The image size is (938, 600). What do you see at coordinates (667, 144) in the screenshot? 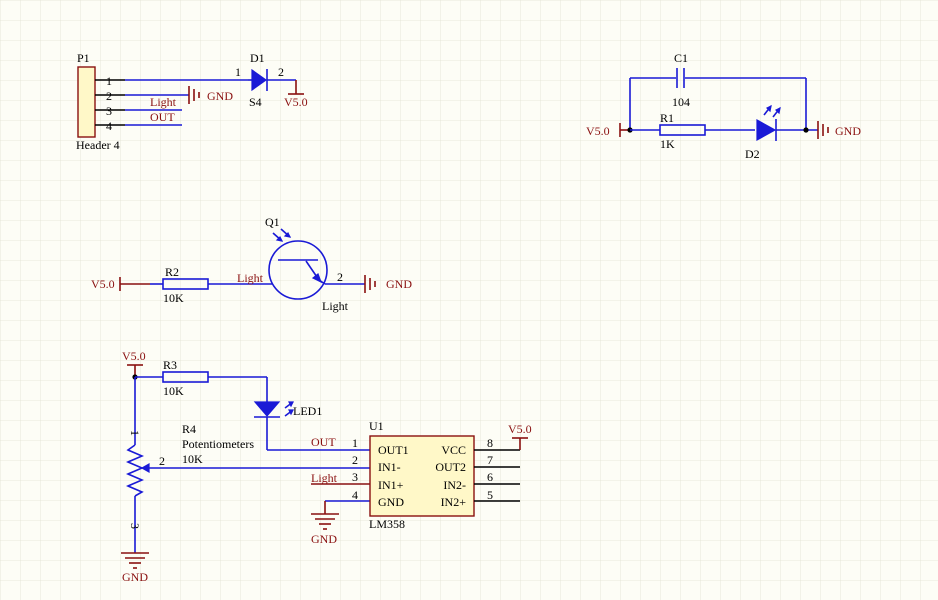
I see `r1-value: 1K` at bounding box center [667, 144].